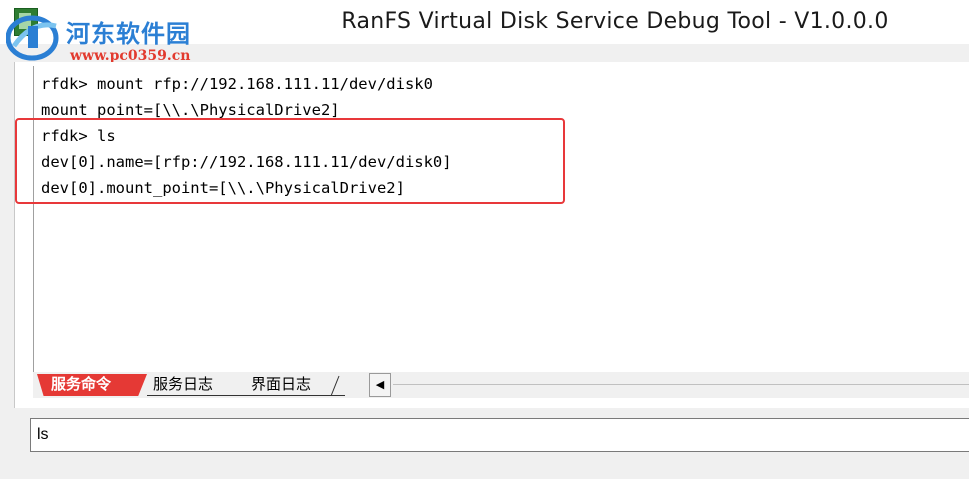 This screenshot has width=969, height=479. I want to click on horizontal-scroll-track, so click(681, 384).